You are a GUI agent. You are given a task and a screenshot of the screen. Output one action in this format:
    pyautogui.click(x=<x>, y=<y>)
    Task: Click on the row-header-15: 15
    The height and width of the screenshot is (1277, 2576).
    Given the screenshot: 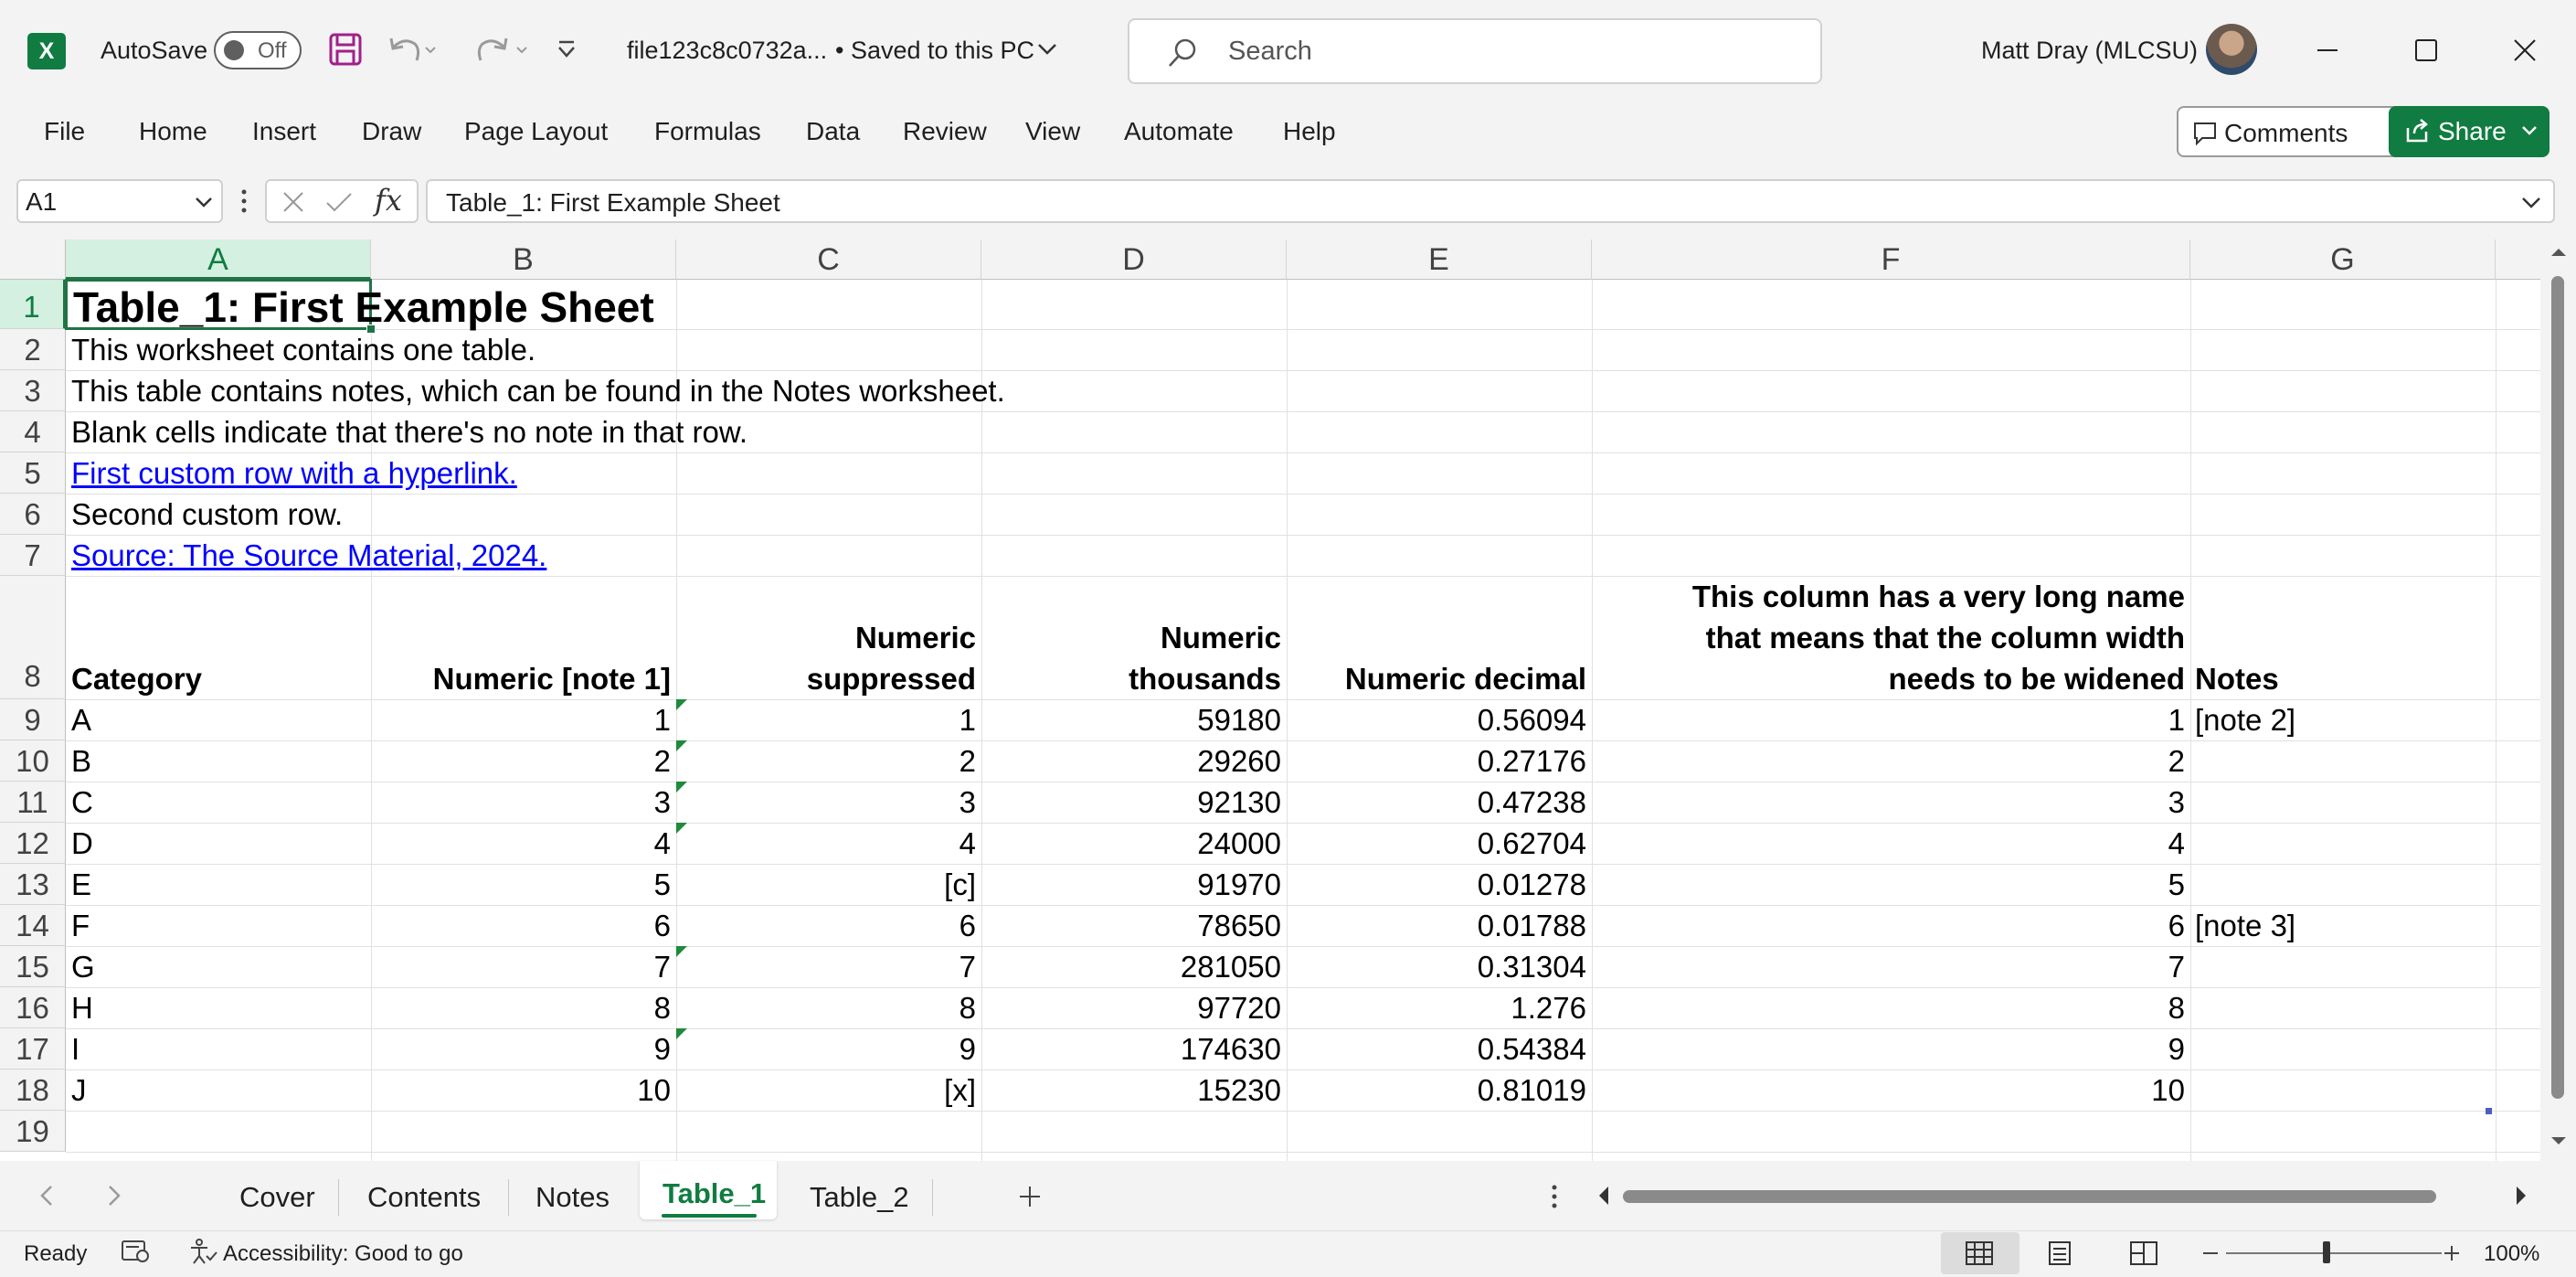 What is the action you would take?
    pyautogui.click(x=33, y=966)
    